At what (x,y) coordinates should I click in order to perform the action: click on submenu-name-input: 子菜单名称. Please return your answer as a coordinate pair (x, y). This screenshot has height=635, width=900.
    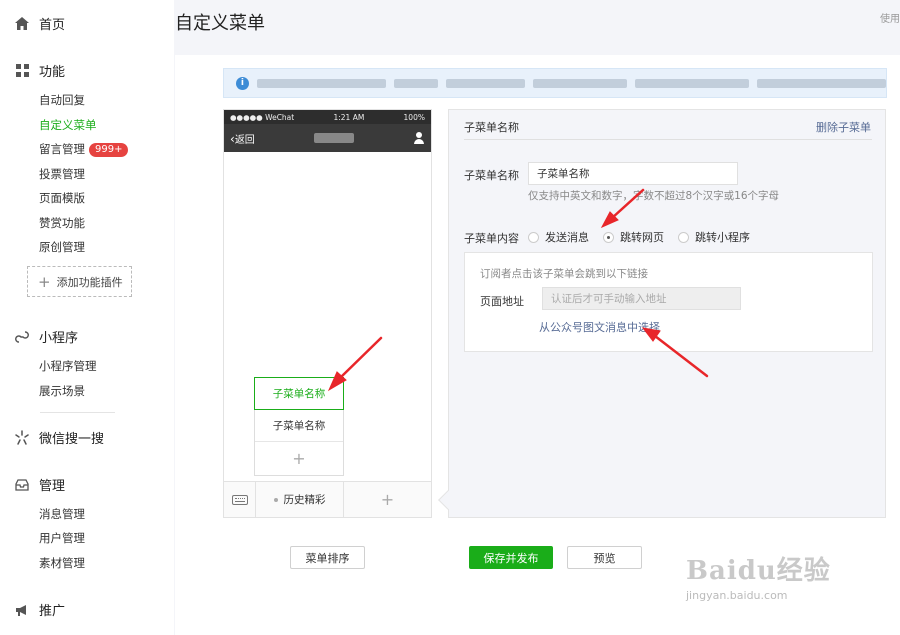
    Looking at the image, I should click on (633, 173).